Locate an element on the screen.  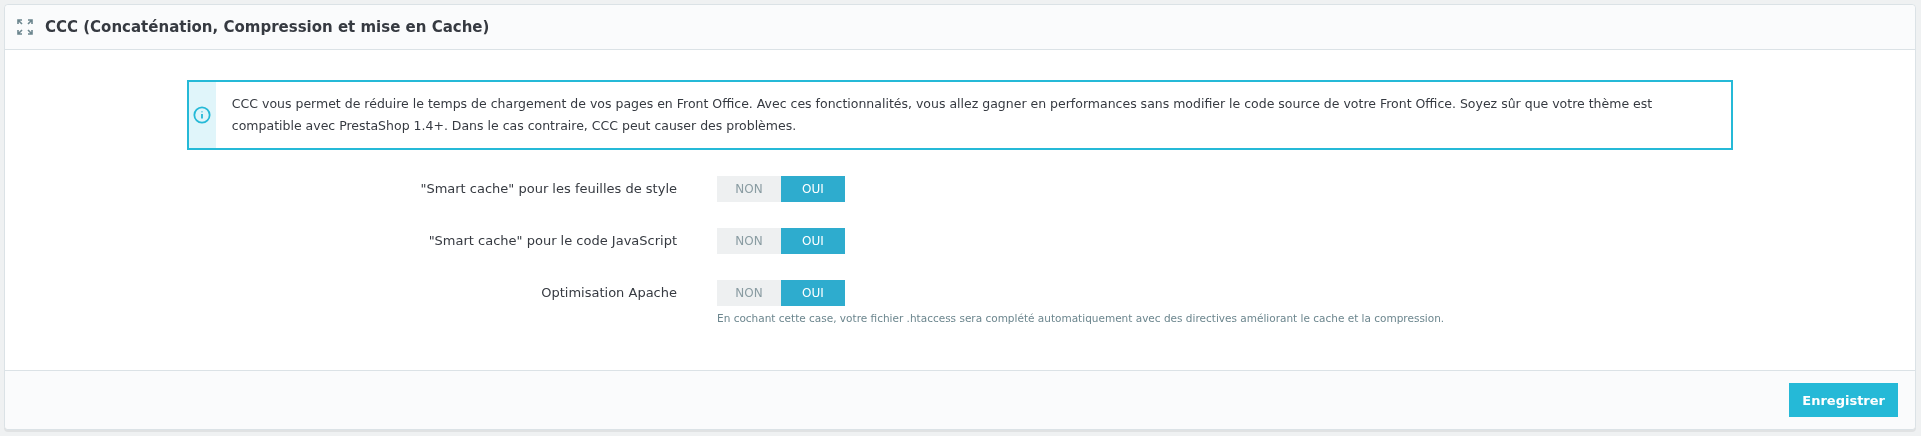
panel-title: CCC (Concaténation, Compression et mise en Cache) is located at coordinates (267, 27).